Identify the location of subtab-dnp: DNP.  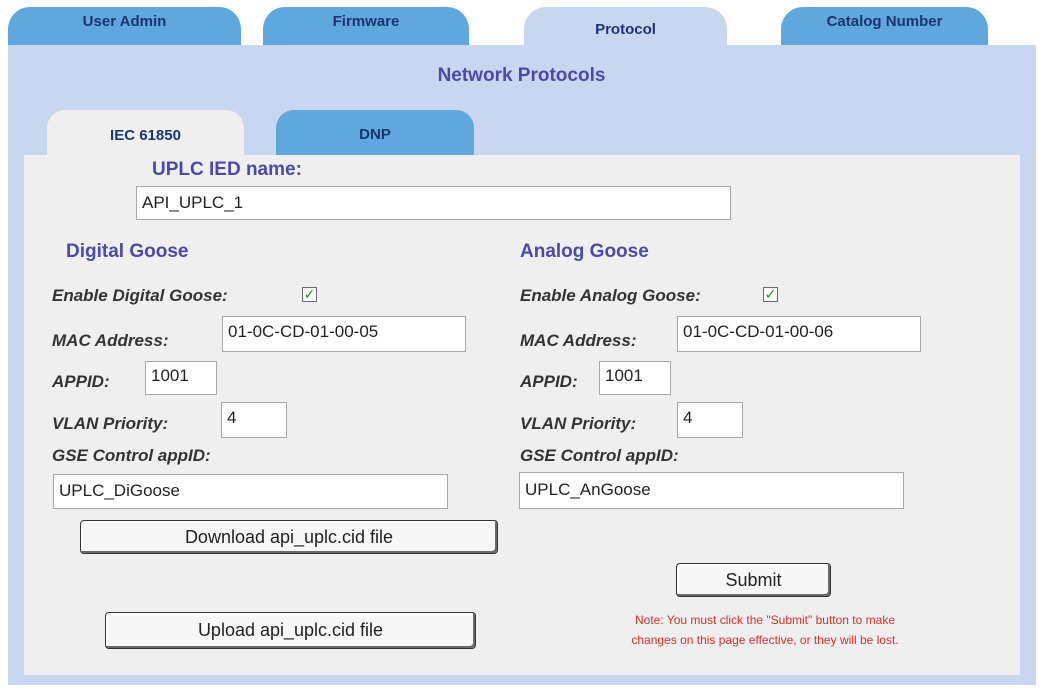
(375, 132).